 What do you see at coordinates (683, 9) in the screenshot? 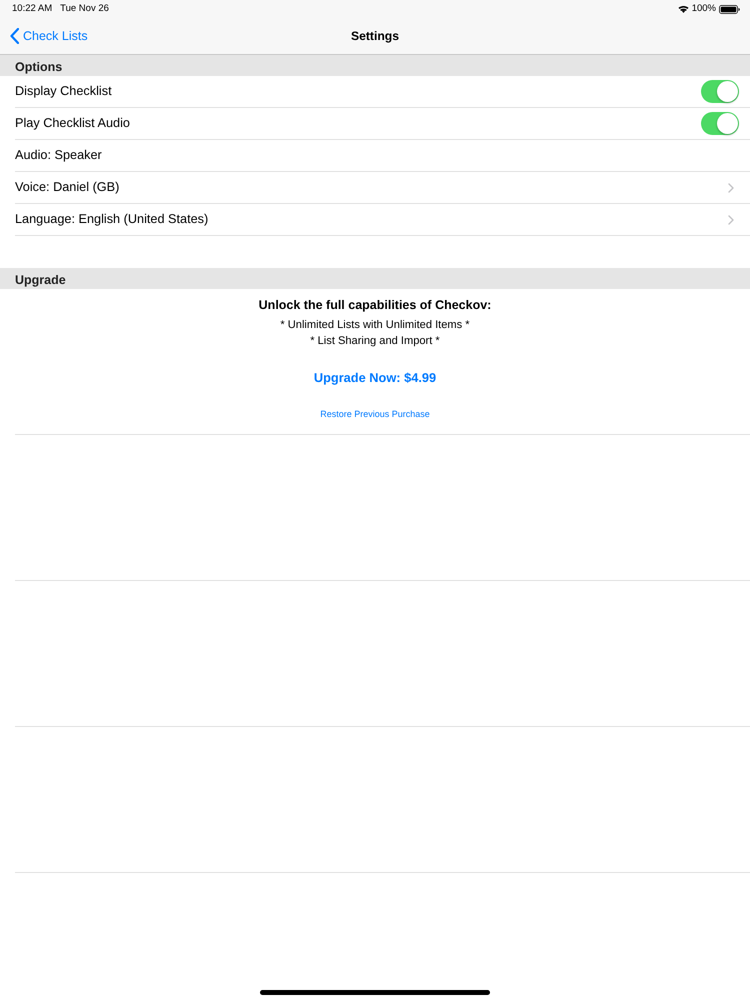
I see `wifi-icon` at bounding box center [683, 9].